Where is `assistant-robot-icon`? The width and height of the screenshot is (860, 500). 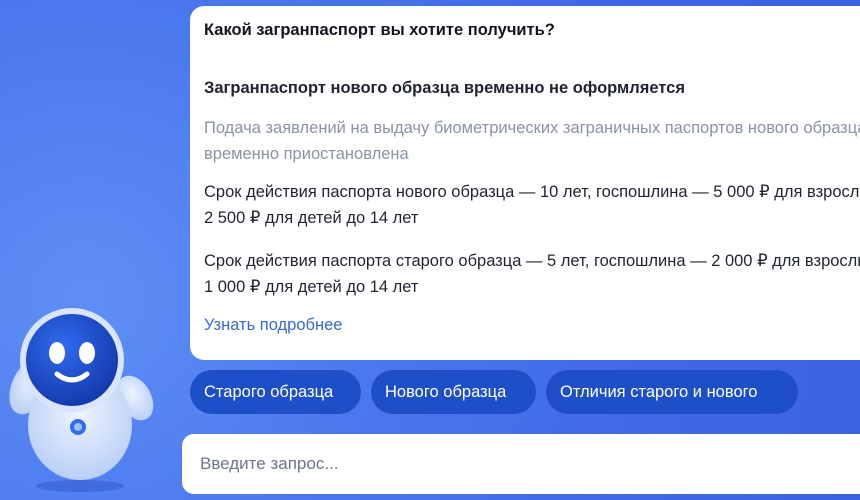 assistant-robot-icon is located at coordinates (90, 400).